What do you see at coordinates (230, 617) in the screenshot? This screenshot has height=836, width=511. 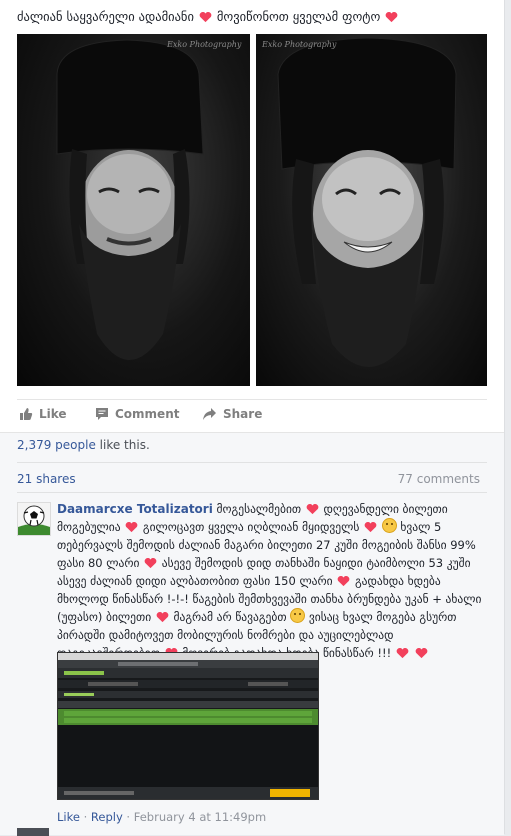 I see `comment-text: მაგრამ არ წავაგებთ` at bounding box center [230, 617].